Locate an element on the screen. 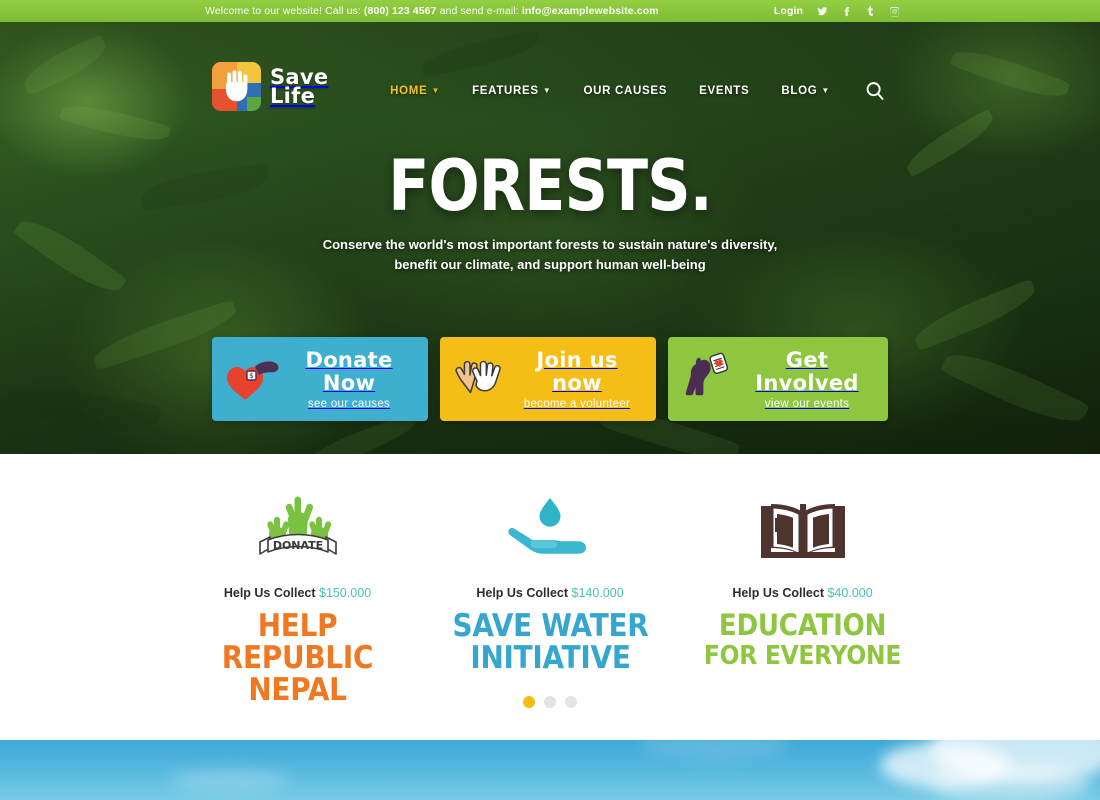 The image size is (1100, 800). join-us-now-text: Join us now become a volunteer is located at coordinates (579, 378).